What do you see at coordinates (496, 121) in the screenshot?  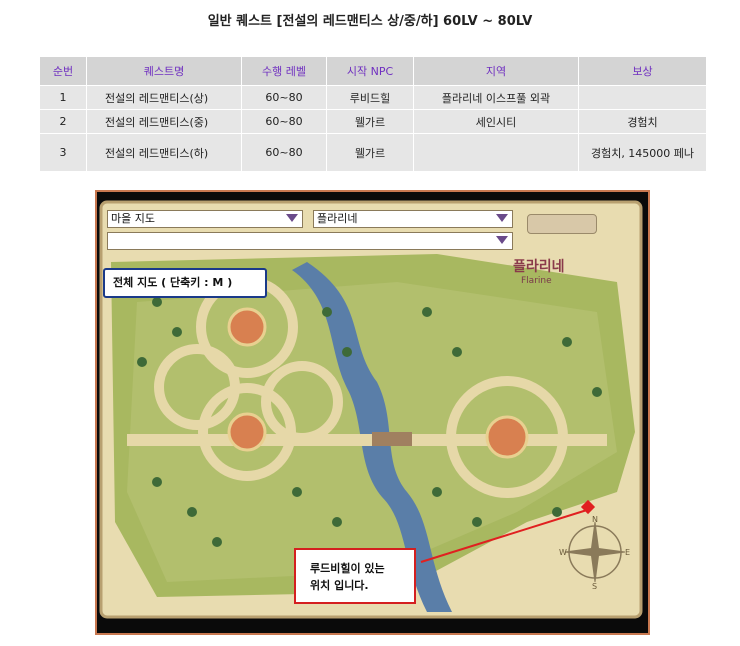 I see `cell-region: 세인시티` at bounding box center [496, 121].